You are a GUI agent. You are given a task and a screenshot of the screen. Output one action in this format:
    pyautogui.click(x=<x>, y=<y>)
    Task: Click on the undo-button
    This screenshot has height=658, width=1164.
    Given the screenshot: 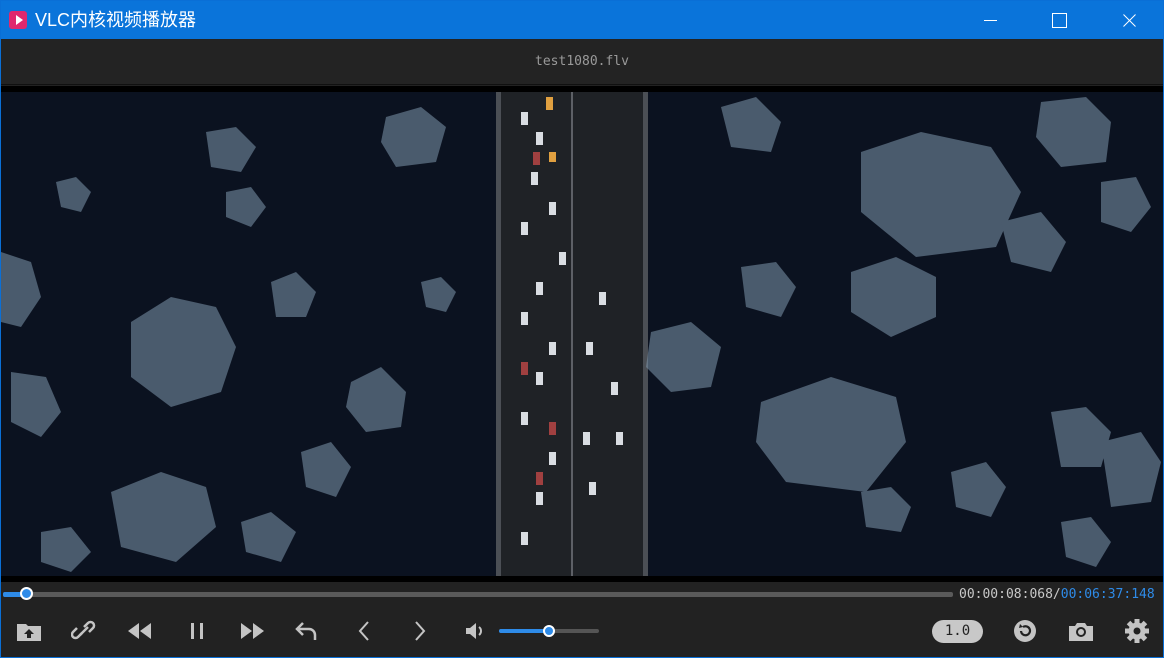 What is the action you would take?
    pyautogui.click(x=307, y=631)
    